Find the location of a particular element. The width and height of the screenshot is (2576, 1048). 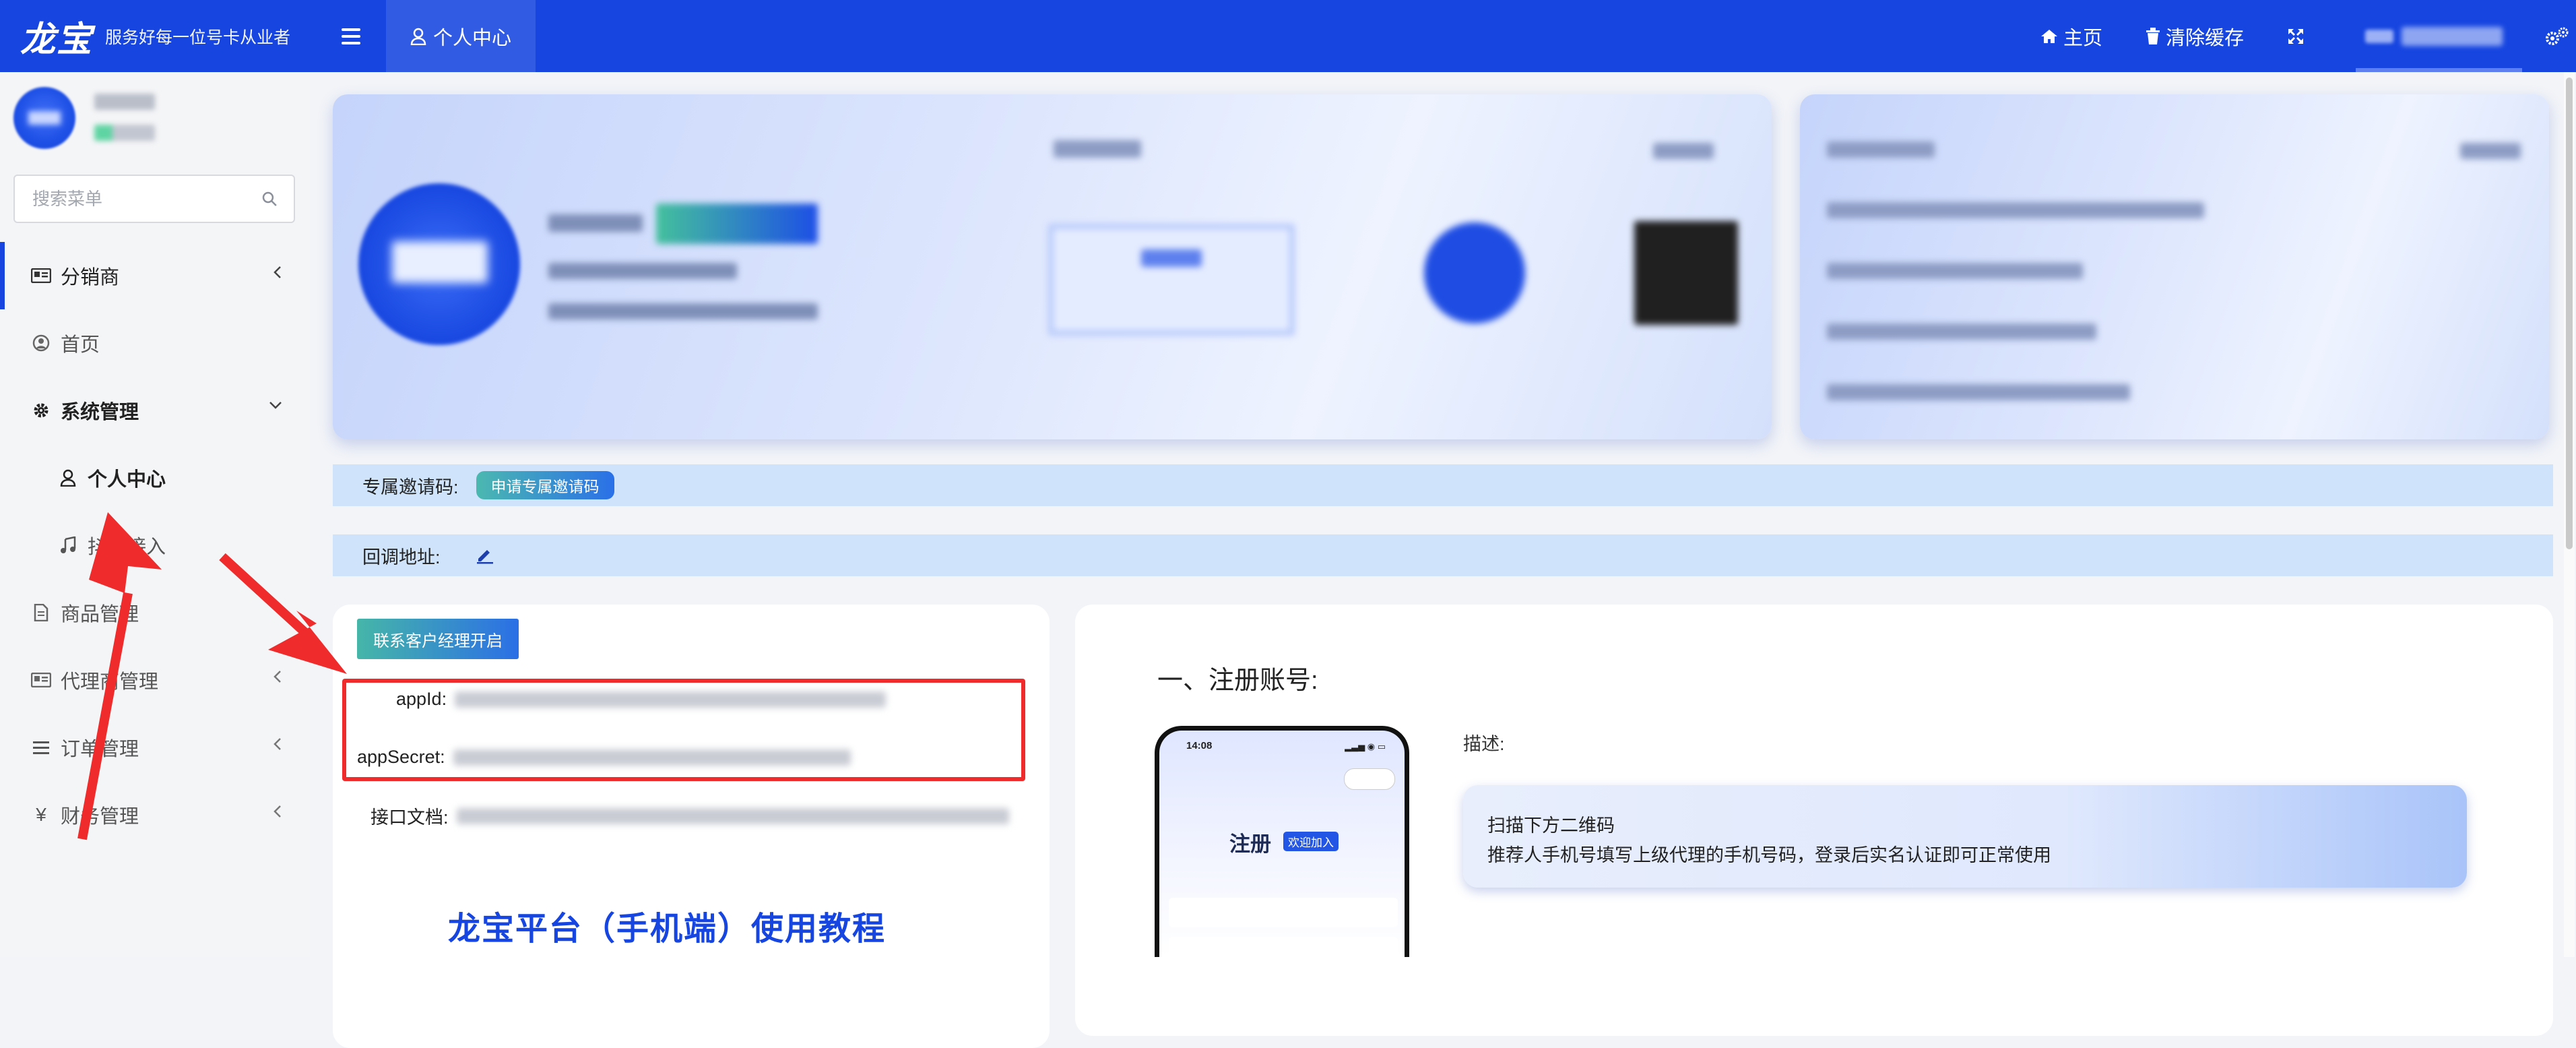

top-bar: 龙宝 服务好每一位号卡从业者 个人中心 主页 清除缓存 is located at coordinates (1288, 36).